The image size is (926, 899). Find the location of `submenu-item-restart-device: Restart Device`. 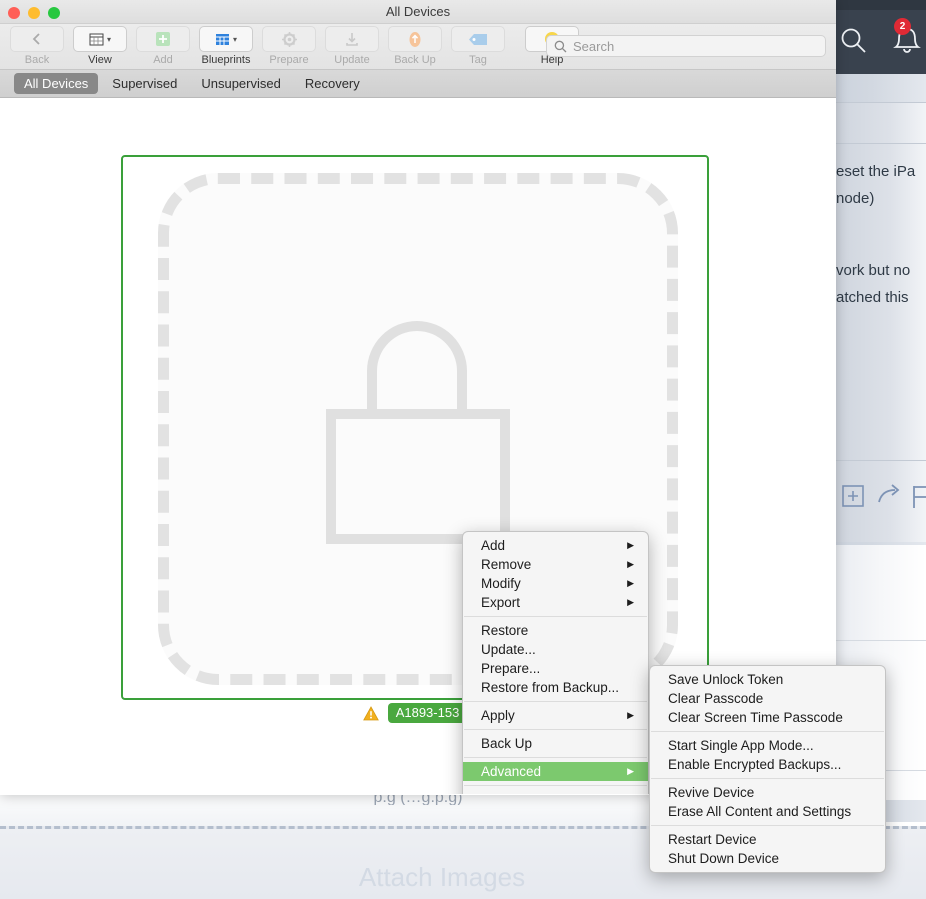

submenu-item-restart-device: Restart Device is located at coordinates (767, 839).